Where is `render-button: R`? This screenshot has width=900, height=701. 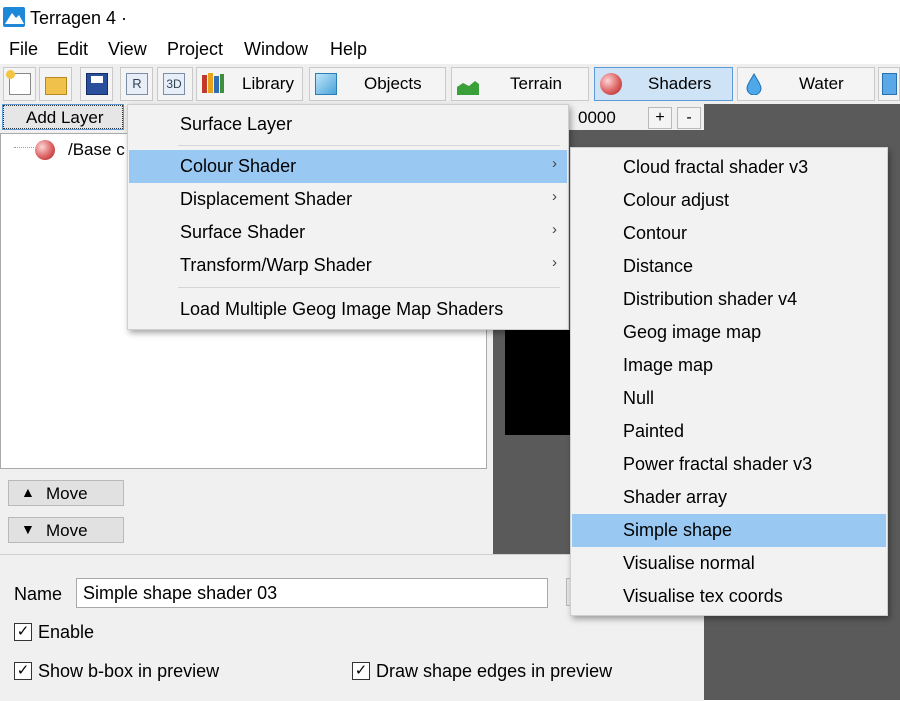 render-button: R is located at coordinates (136, 84).